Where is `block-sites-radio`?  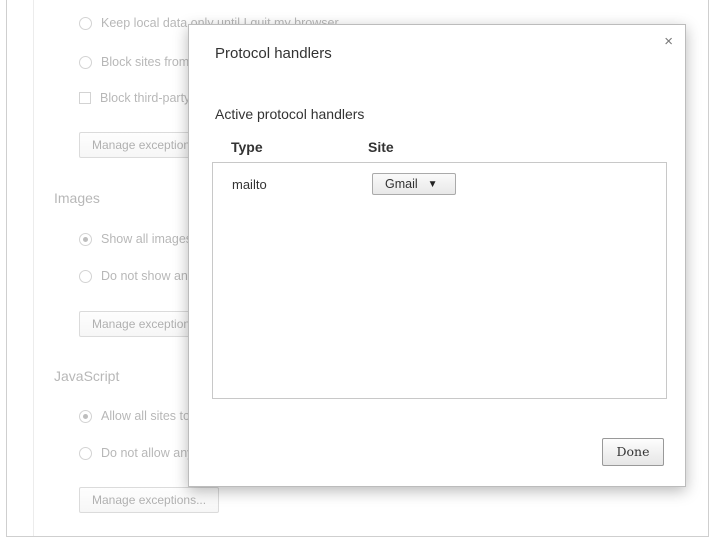 block-sites-radio is located at coordinates (85, 62).